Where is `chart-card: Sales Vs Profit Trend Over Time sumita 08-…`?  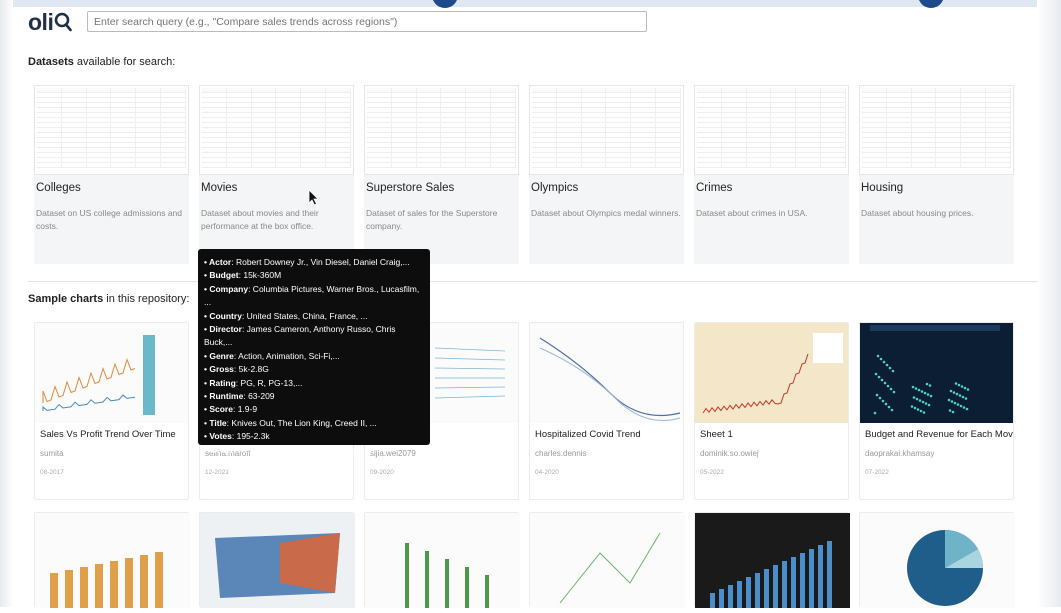
chart-card: Sales Vs Profit Trend Over Time sumita 08-… is located at coordinates (111, 411).